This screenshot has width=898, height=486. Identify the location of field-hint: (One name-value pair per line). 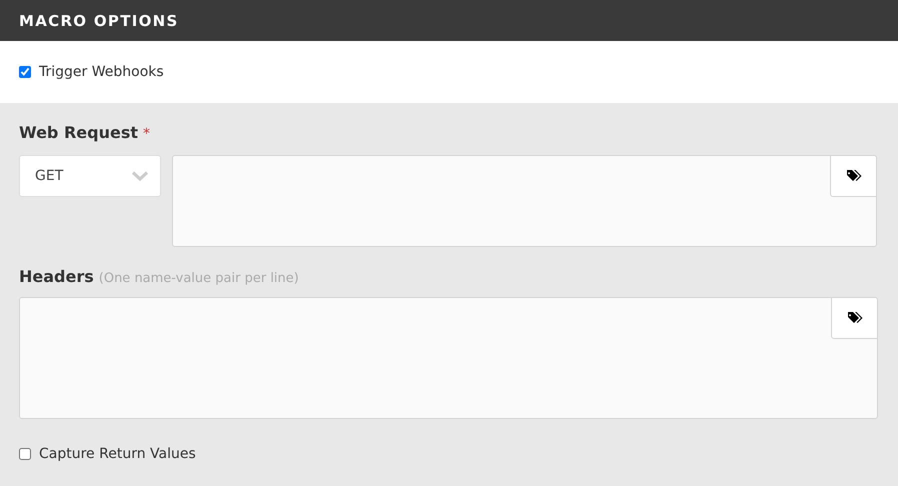
(198, 278).